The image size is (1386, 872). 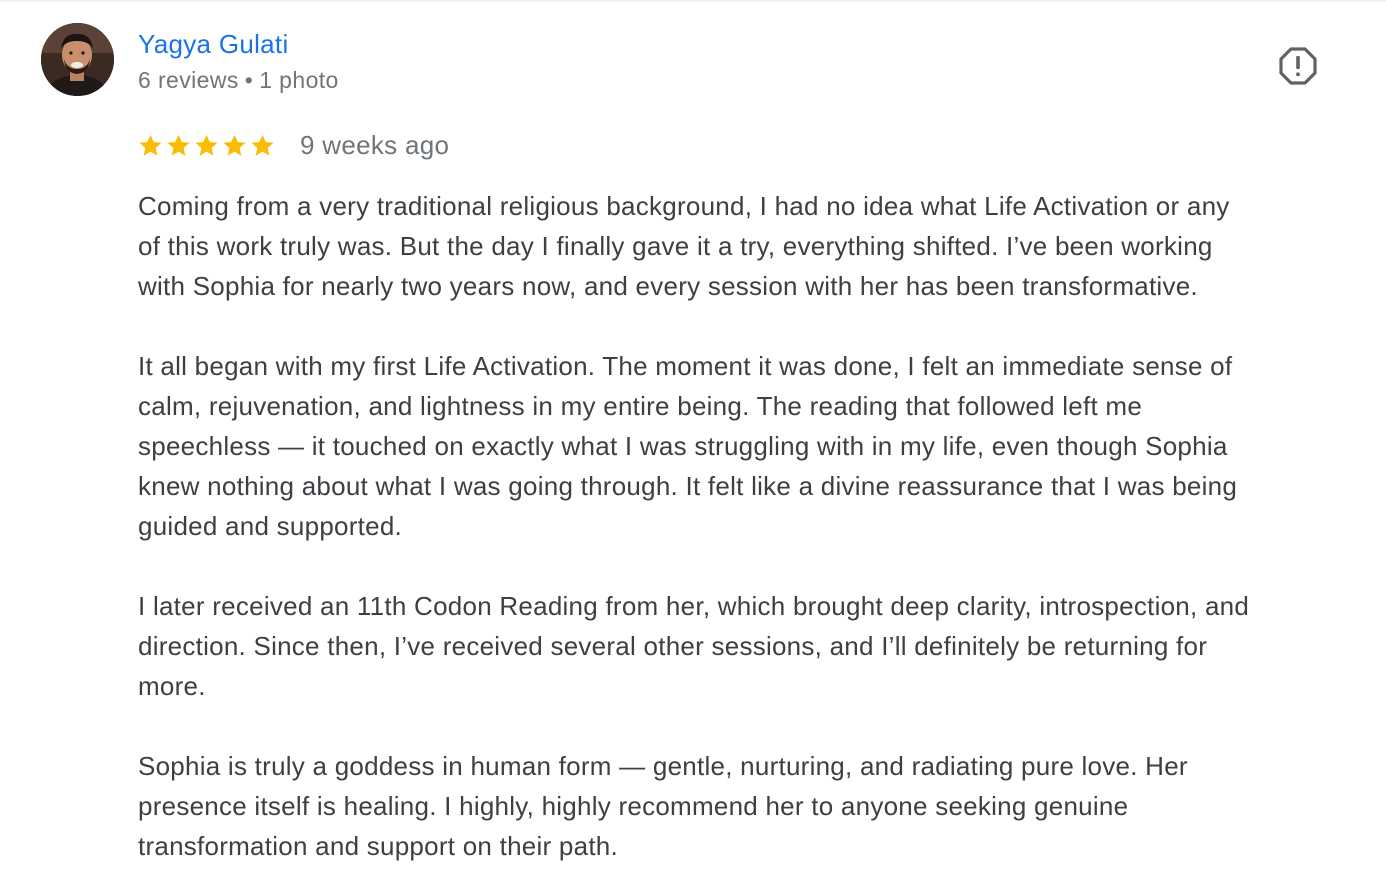 I want to click on report-review-button, so click(x=1298, y=66).